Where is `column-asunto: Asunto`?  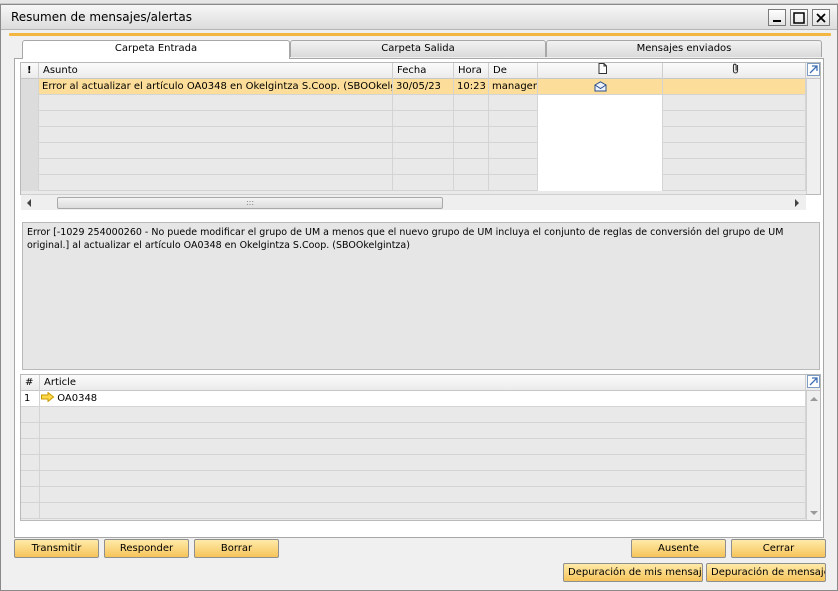
column-asunto: Asunto is located at coordinates (216, 71).